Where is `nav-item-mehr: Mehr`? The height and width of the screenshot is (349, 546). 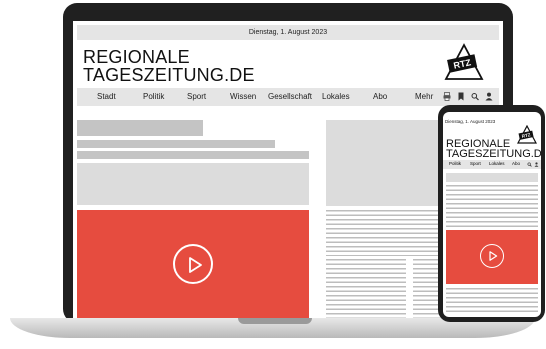
nav-item-mehr: Mehr is located at coordinates (424, 97).